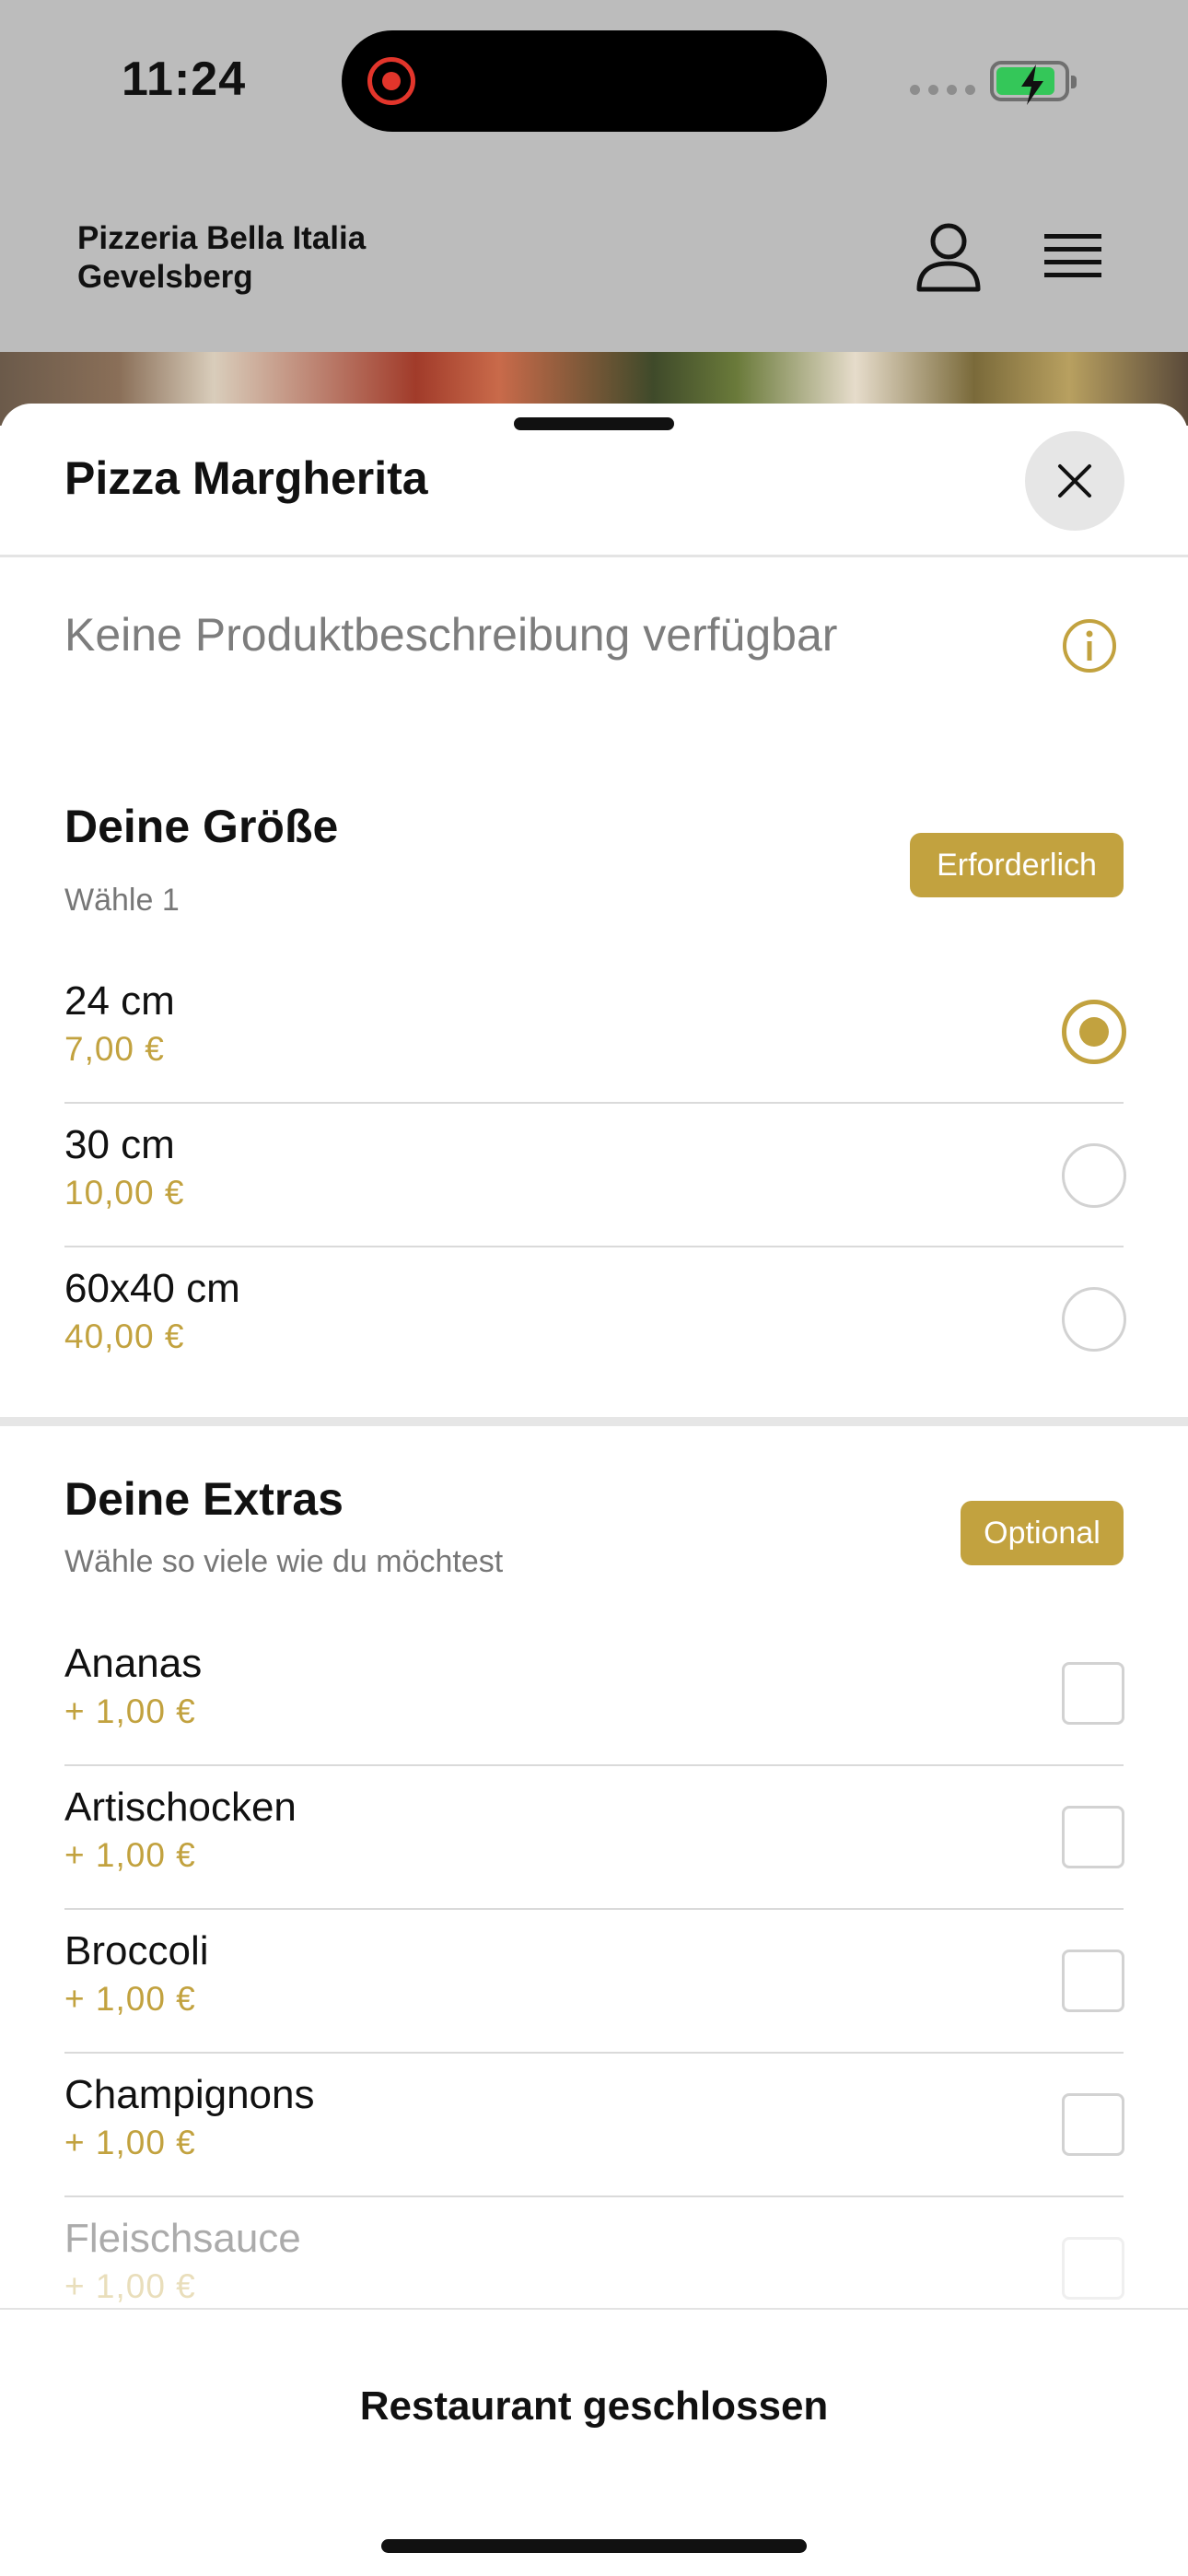 The image size is (1188, 2576). What do you see at coordinates (594, 1982) in the screenshot?
I see `extra-option-row: Broccoli + 1,00 €` at bounding box center [594, 1982].